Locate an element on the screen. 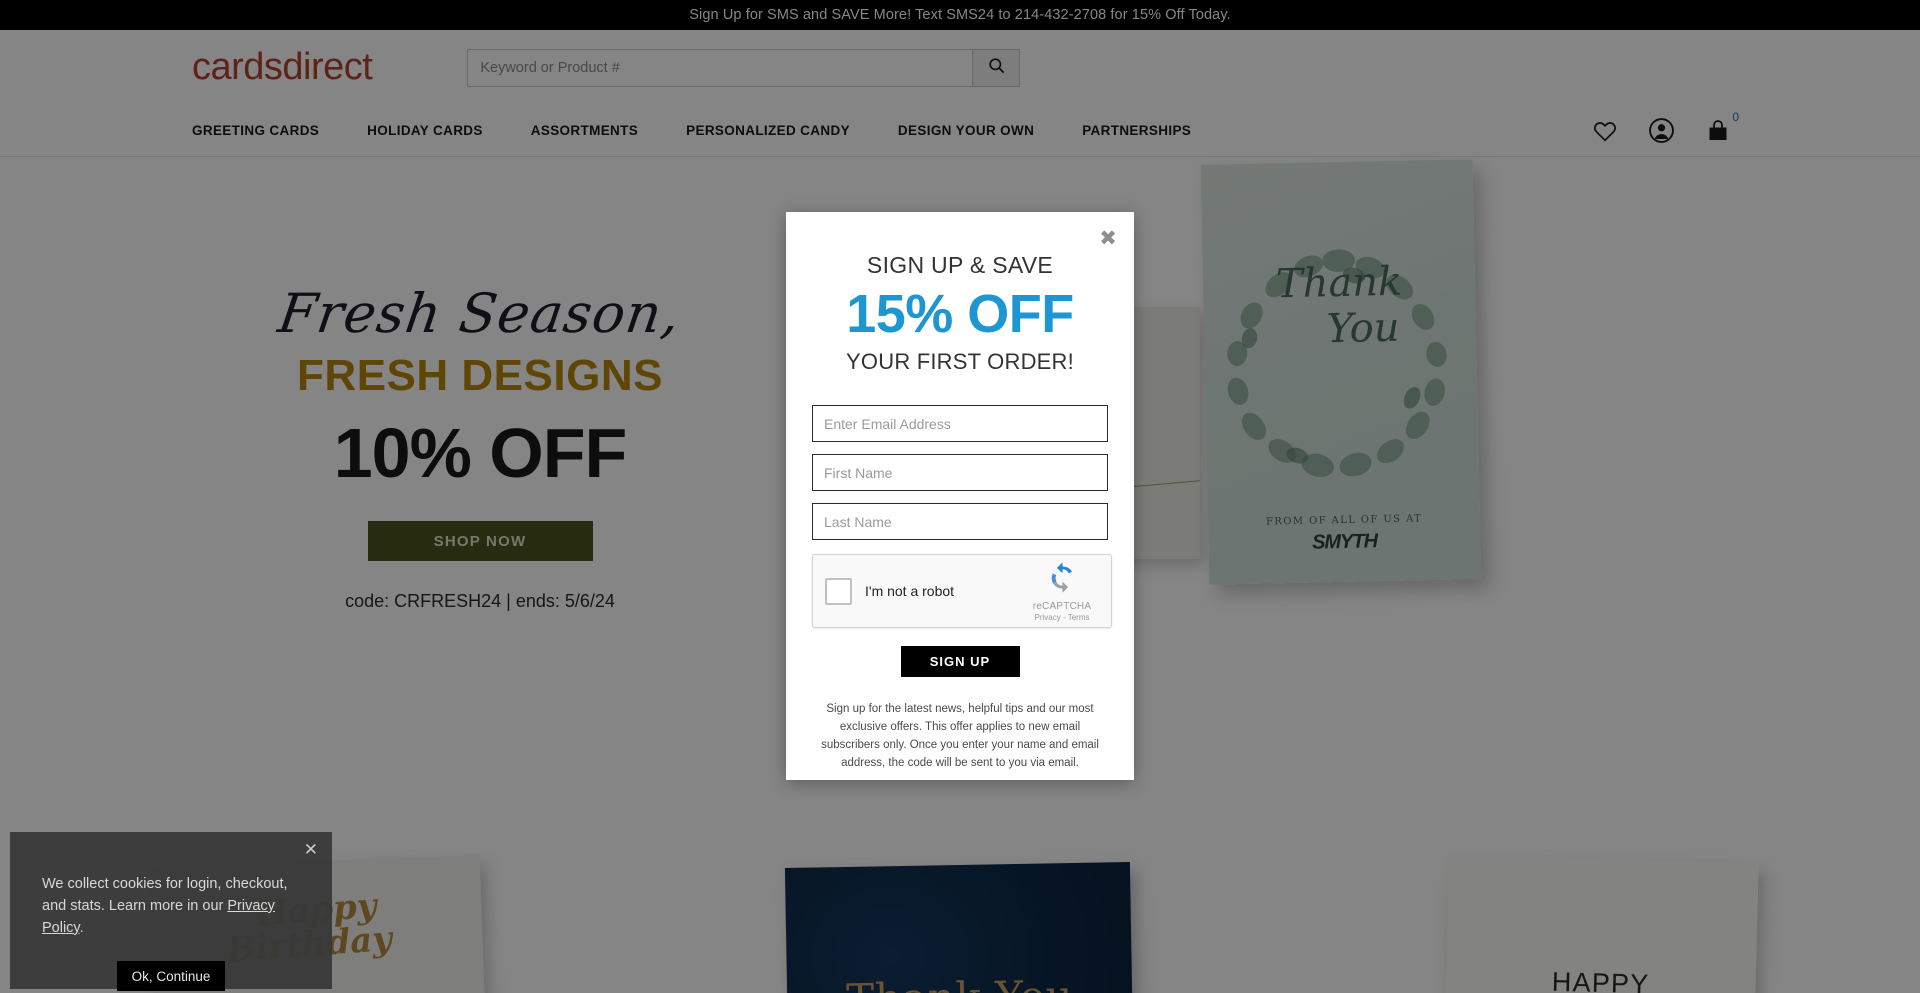  cookie-message-after: . is located at coordinates (81, 927).